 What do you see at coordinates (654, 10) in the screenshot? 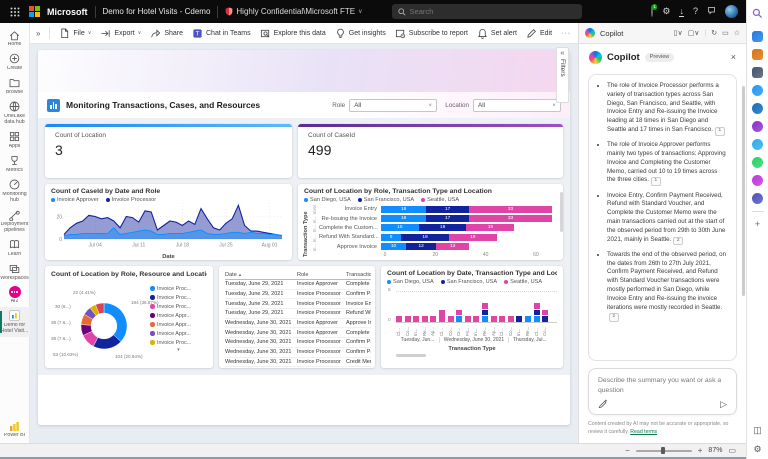
I see `notifications-icon: 1` at bounding box center [654, 10].